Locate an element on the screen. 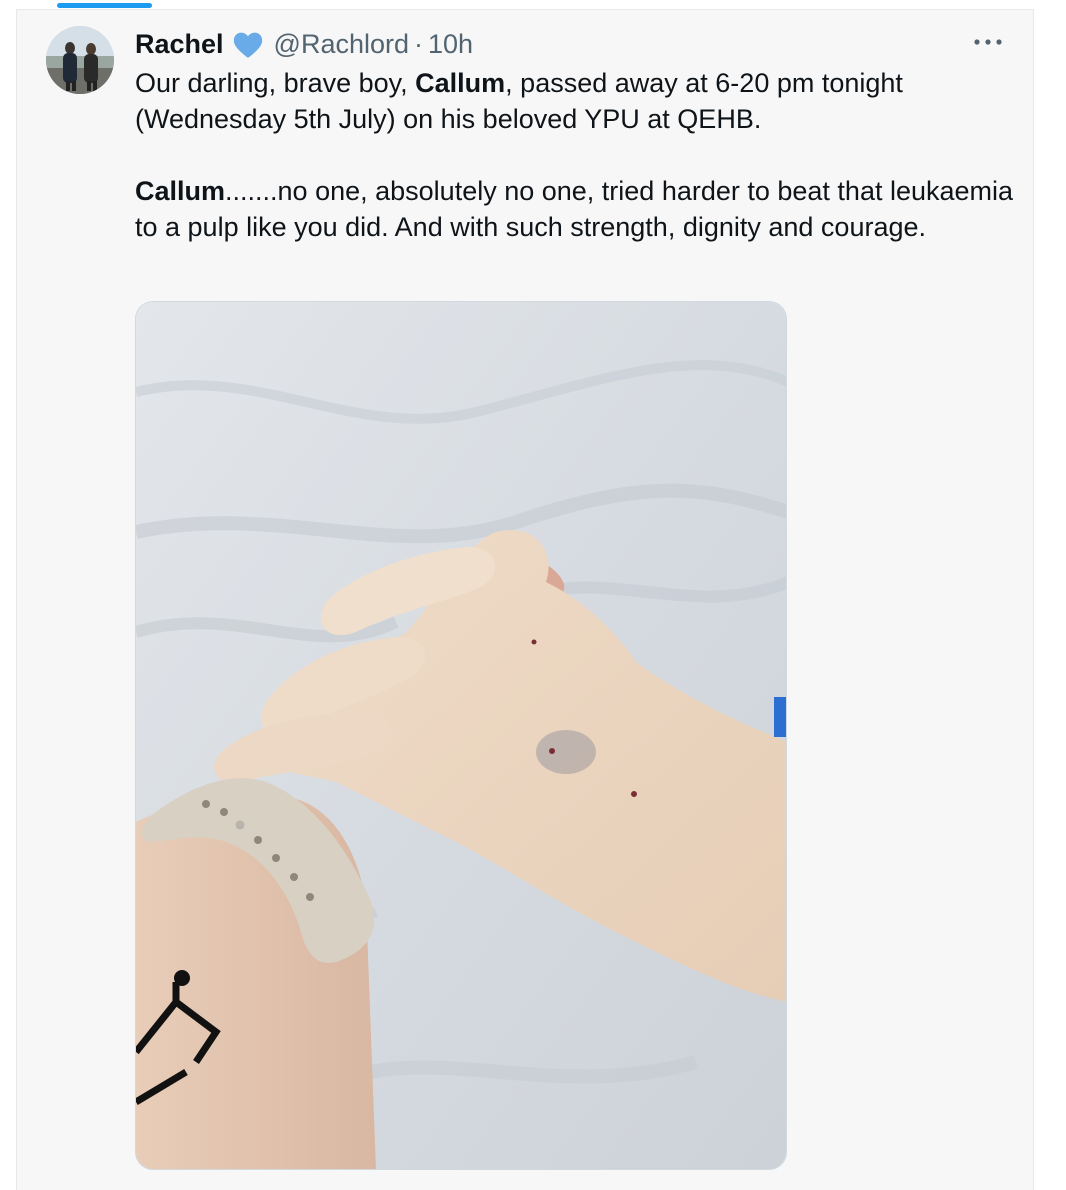  more-options-icon is located at coordinates (988, 42).